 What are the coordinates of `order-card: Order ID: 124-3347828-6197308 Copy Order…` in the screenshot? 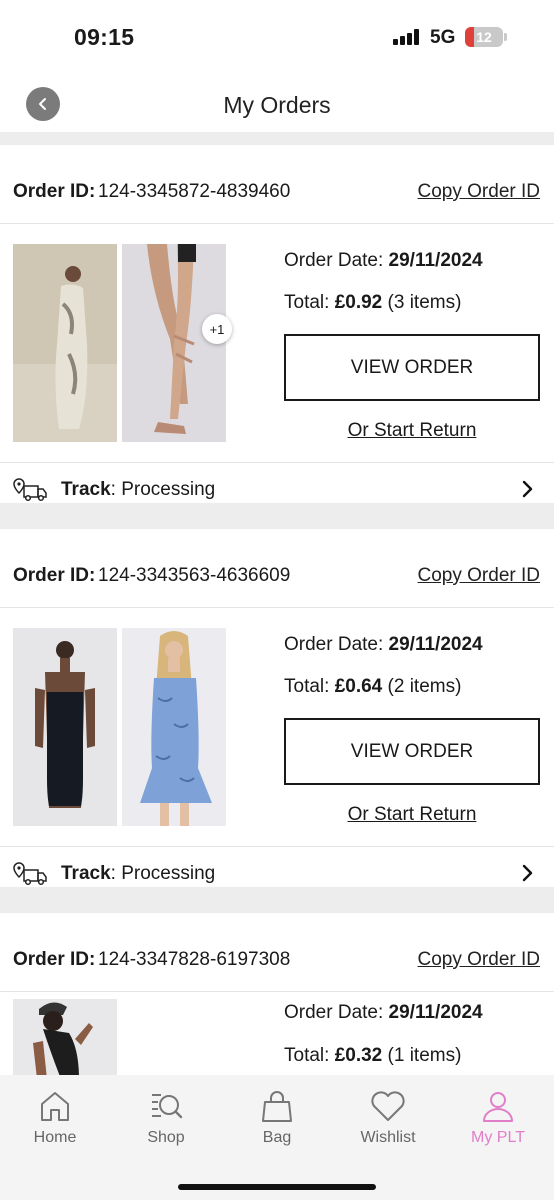 It's located at (277, 994).